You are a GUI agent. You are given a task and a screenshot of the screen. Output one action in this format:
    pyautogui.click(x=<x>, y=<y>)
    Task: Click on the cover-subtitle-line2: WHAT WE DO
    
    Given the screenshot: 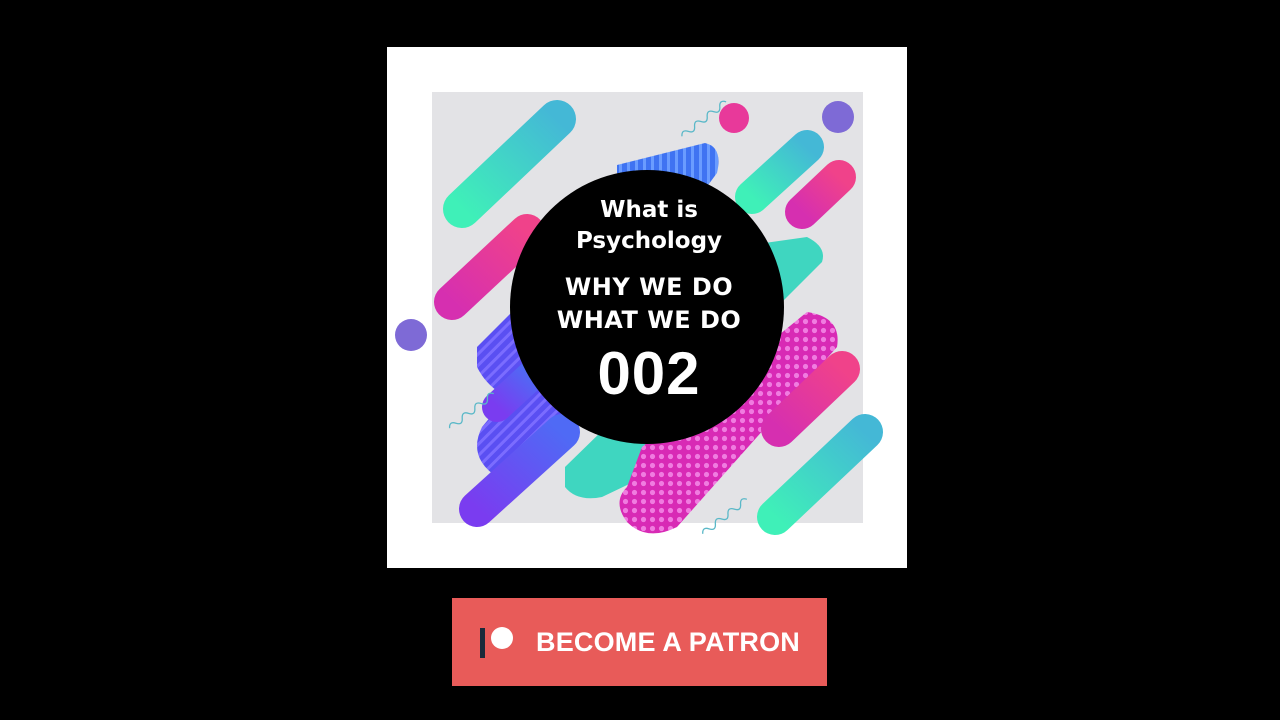 What is the action you would take?
    pyautogui.click(x=649, y=320)
    